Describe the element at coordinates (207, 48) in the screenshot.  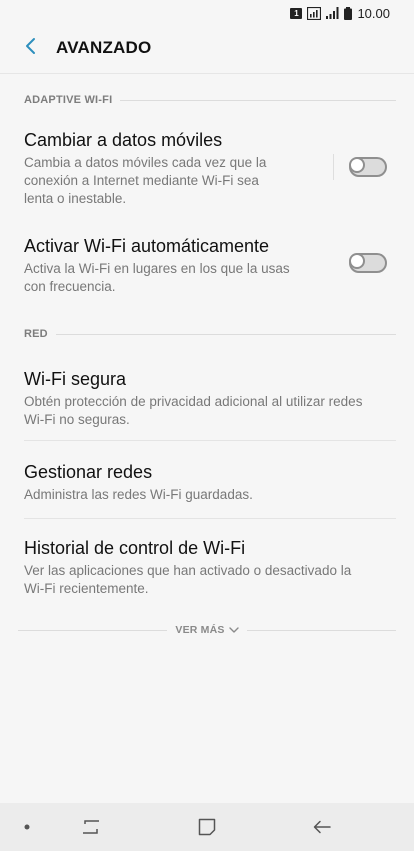
I see `app-header: AVANZADO` at that location.